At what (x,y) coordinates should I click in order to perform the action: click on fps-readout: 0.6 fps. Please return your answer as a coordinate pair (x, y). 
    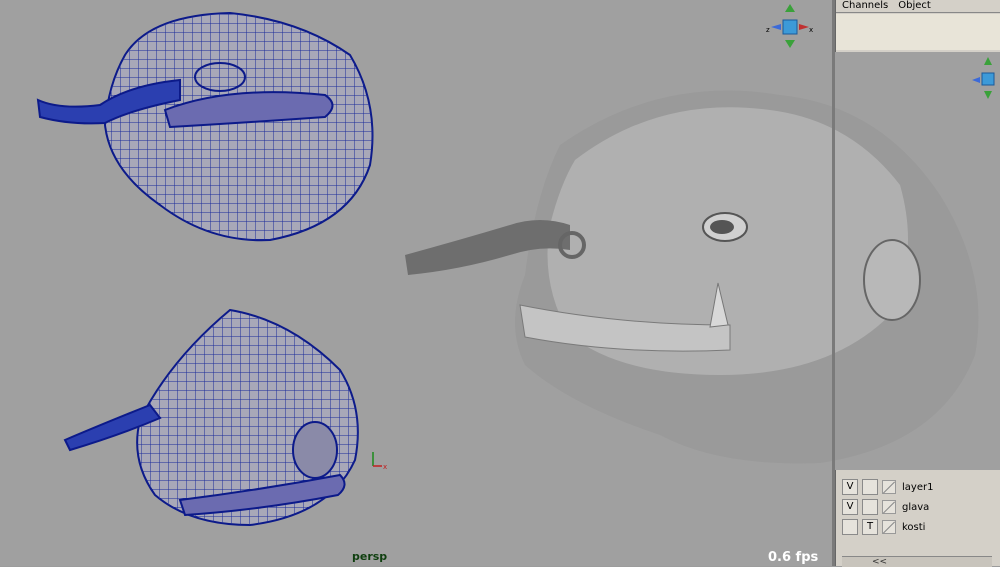
    Looking at the image, I should click on (793, 557).